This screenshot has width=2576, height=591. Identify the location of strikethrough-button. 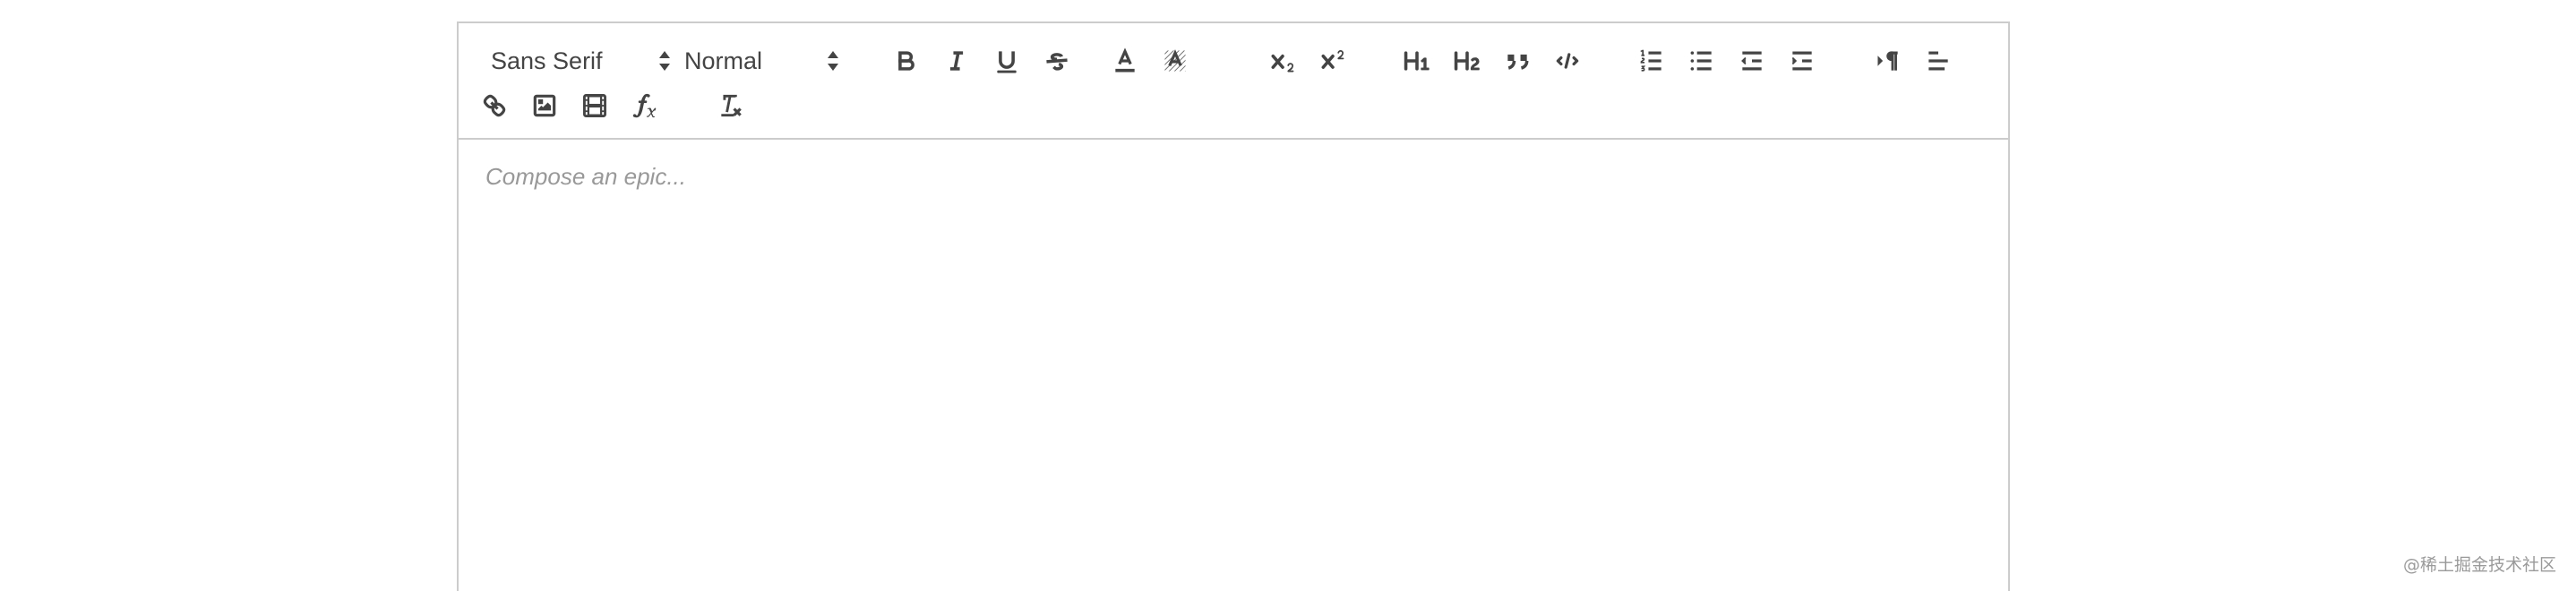
(1057, 61).